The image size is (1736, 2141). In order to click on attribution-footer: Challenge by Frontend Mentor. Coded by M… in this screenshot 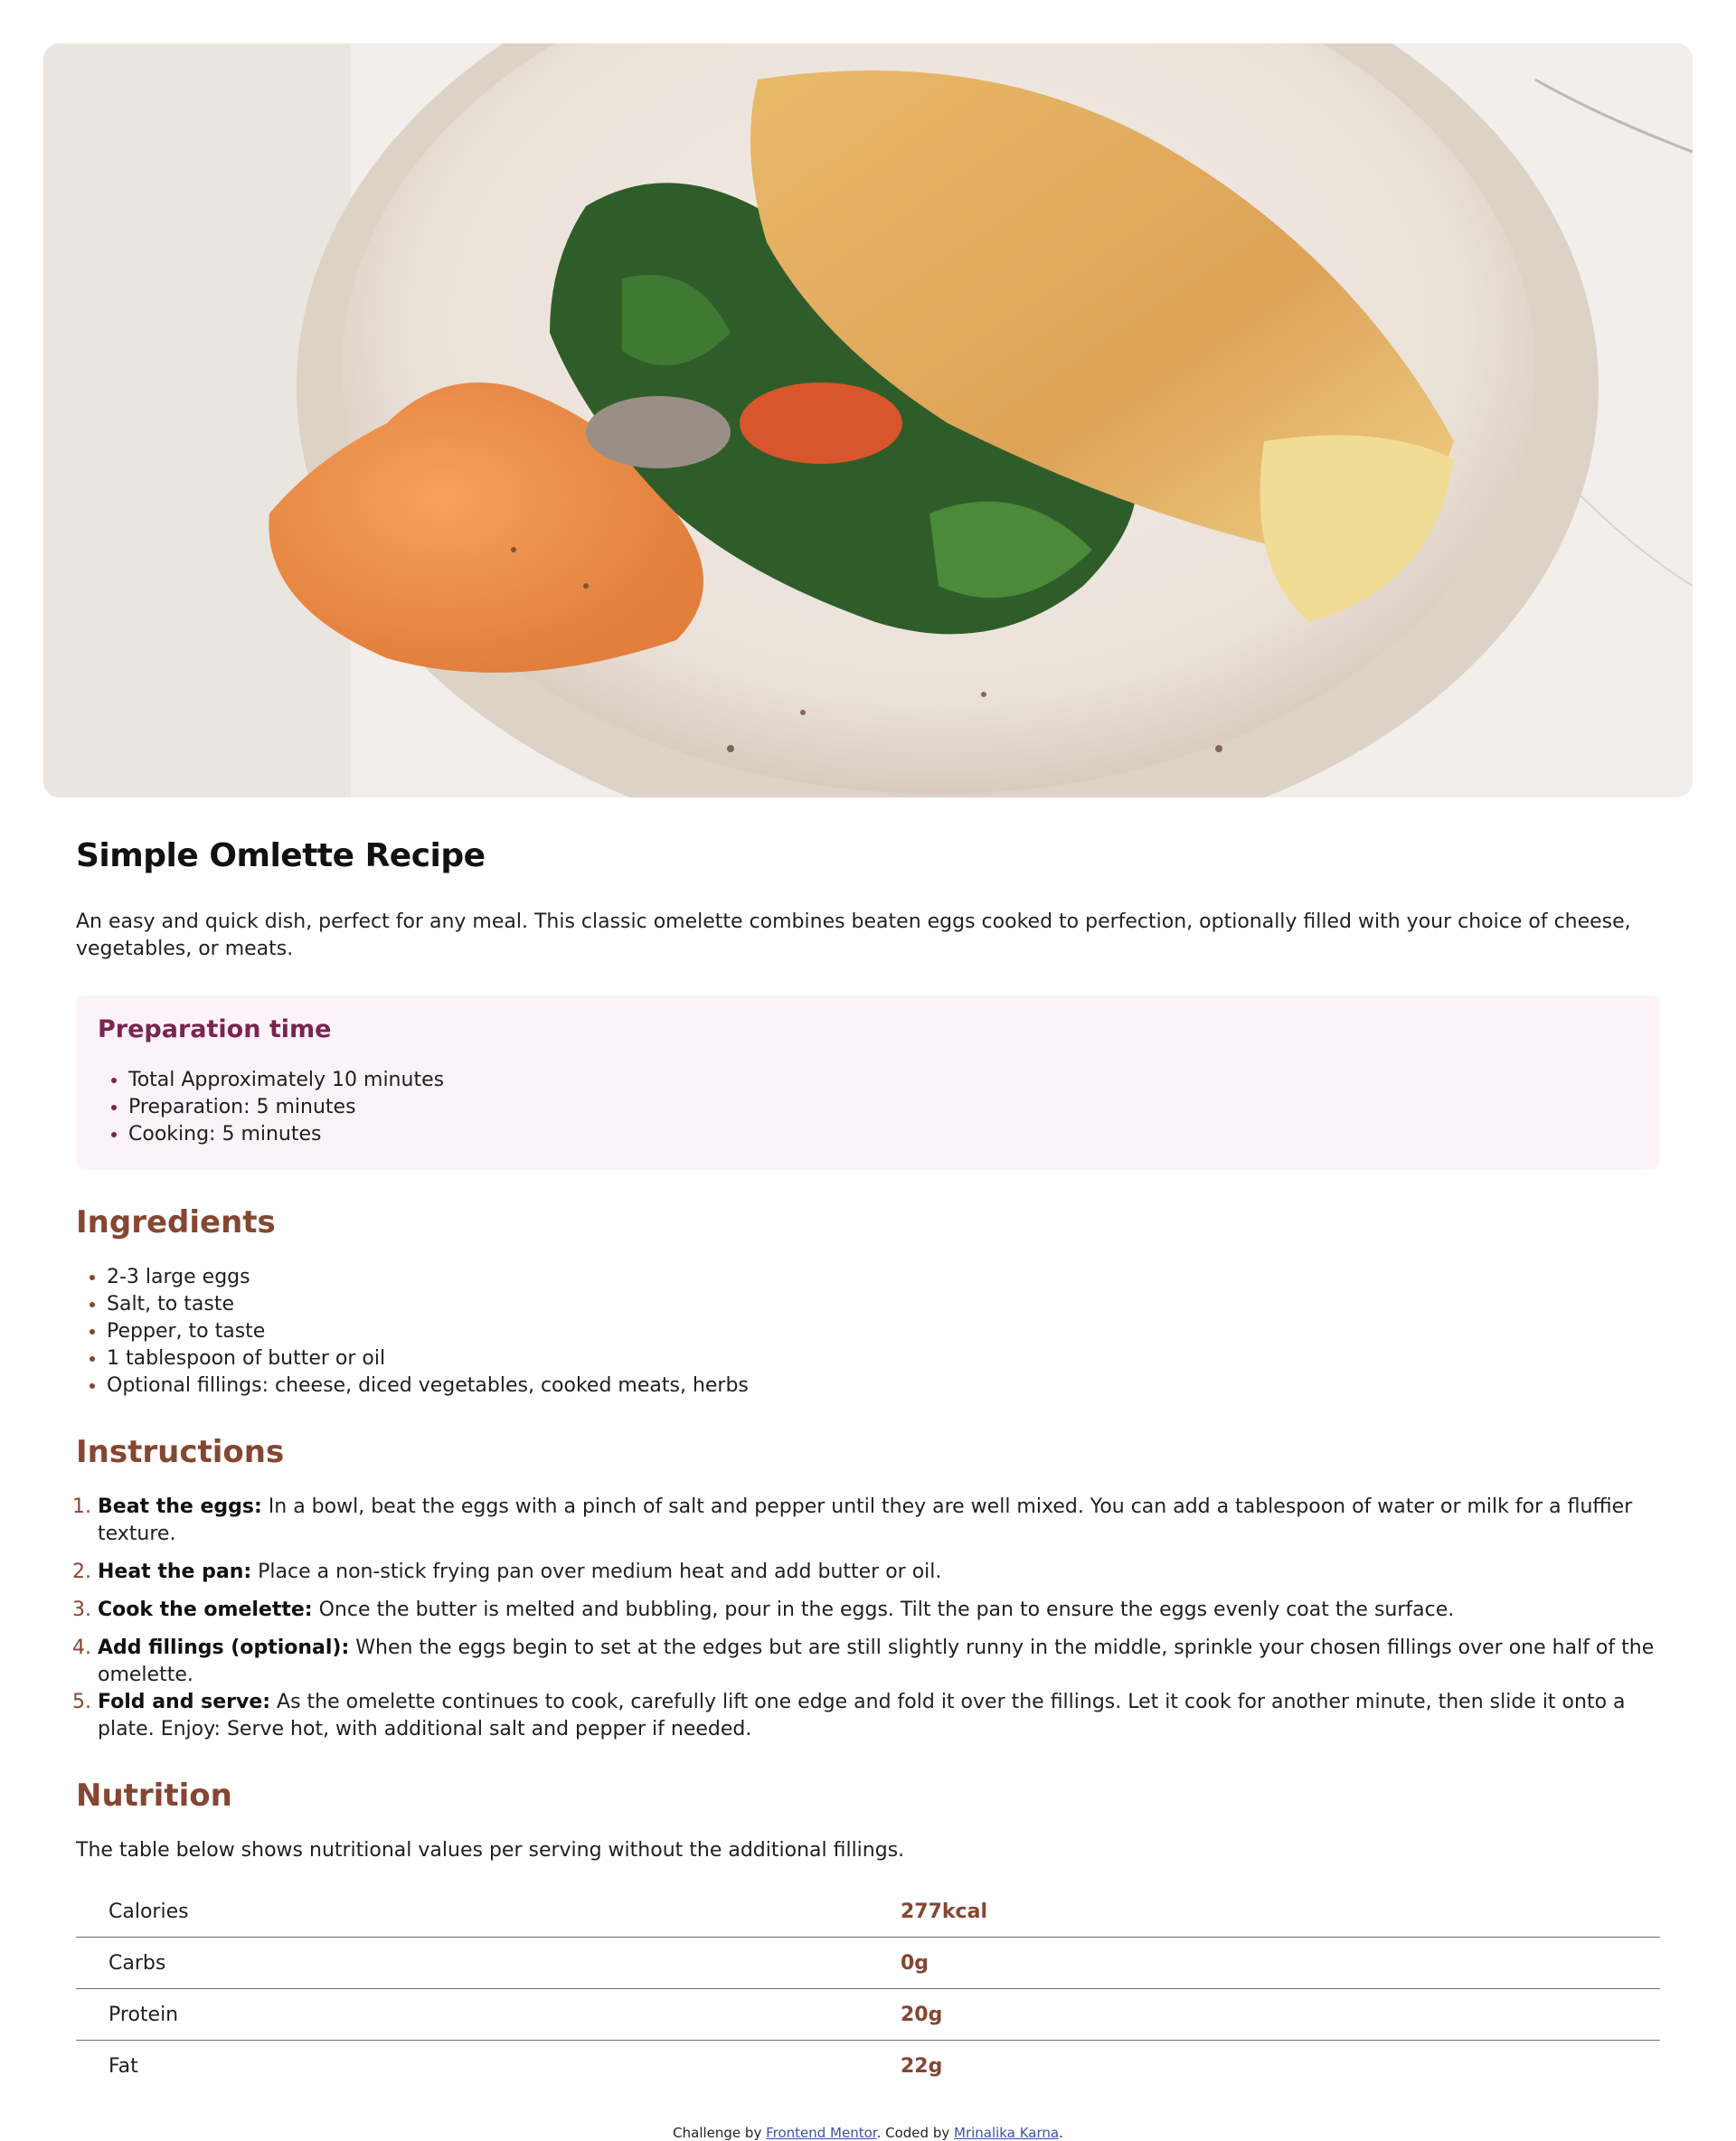, I will do `click(868, 2133)`.